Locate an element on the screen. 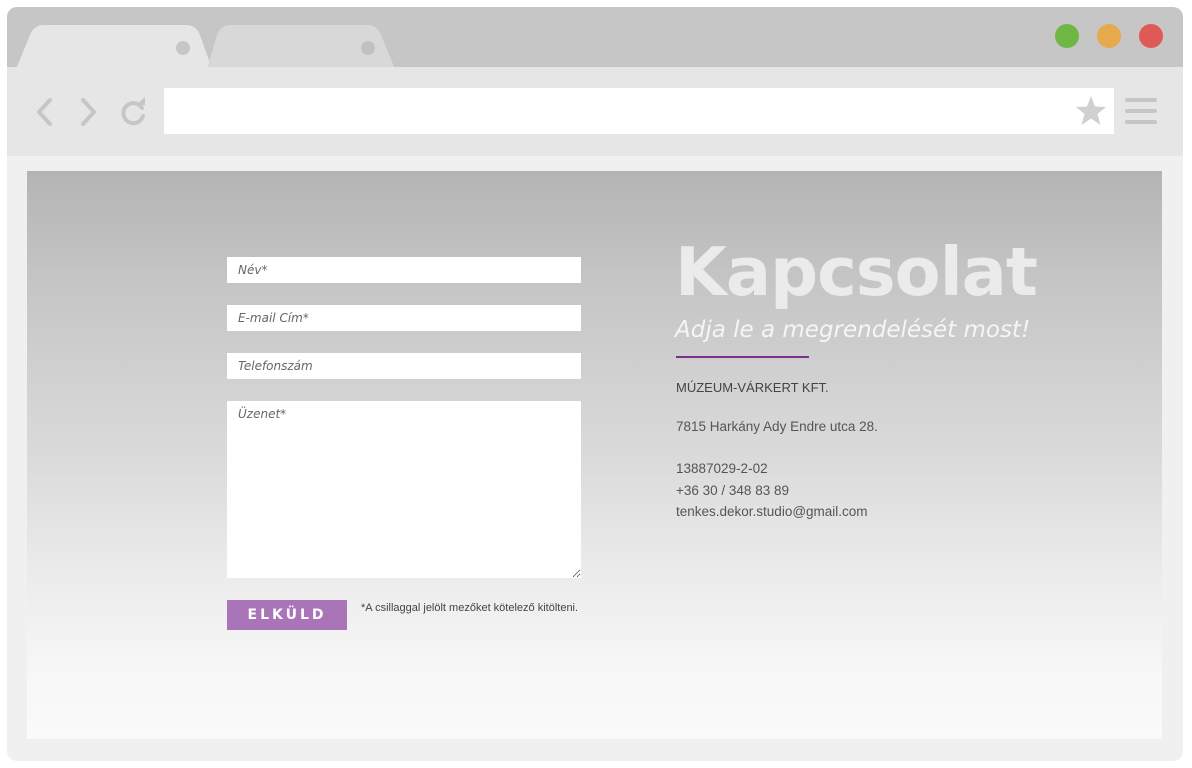  divider is located at coordinates (742, 357).